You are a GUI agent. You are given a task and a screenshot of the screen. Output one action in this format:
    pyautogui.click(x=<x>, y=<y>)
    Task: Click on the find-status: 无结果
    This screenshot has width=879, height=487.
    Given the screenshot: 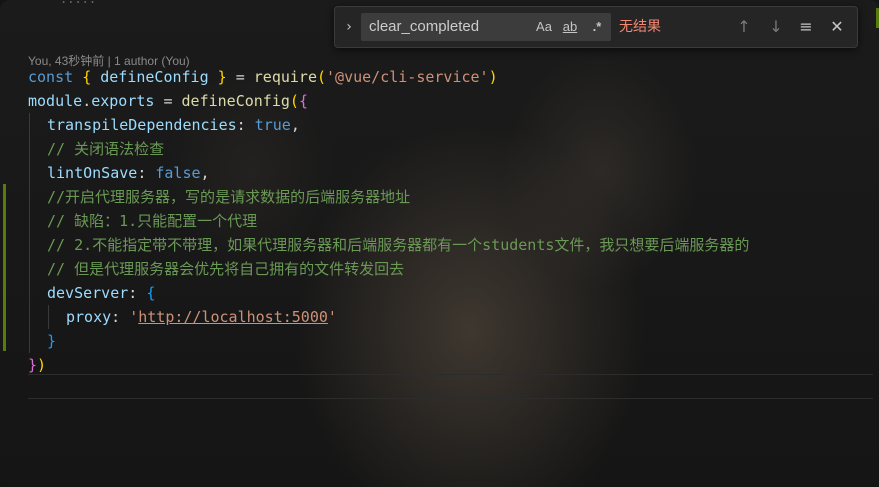 What is the action you would take?
    pyautogui.click(x=640, y=27)
    